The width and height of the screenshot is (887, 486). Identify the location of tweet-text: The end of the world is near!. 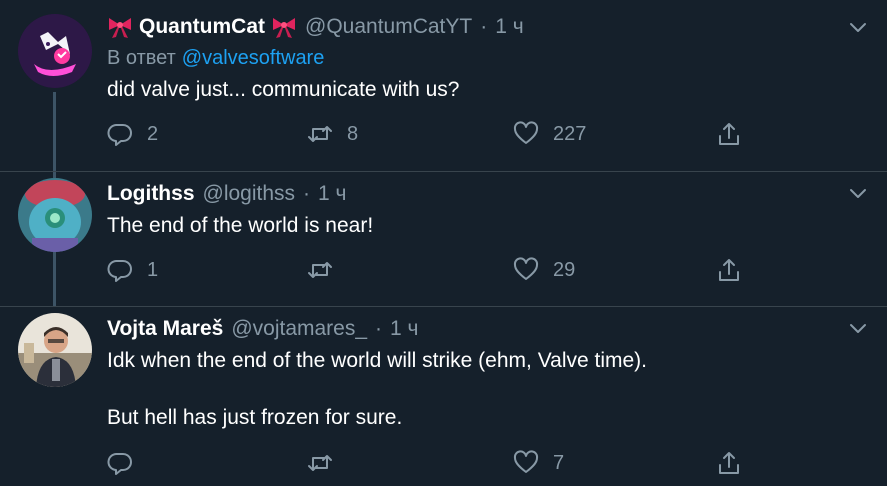
(240, 225).